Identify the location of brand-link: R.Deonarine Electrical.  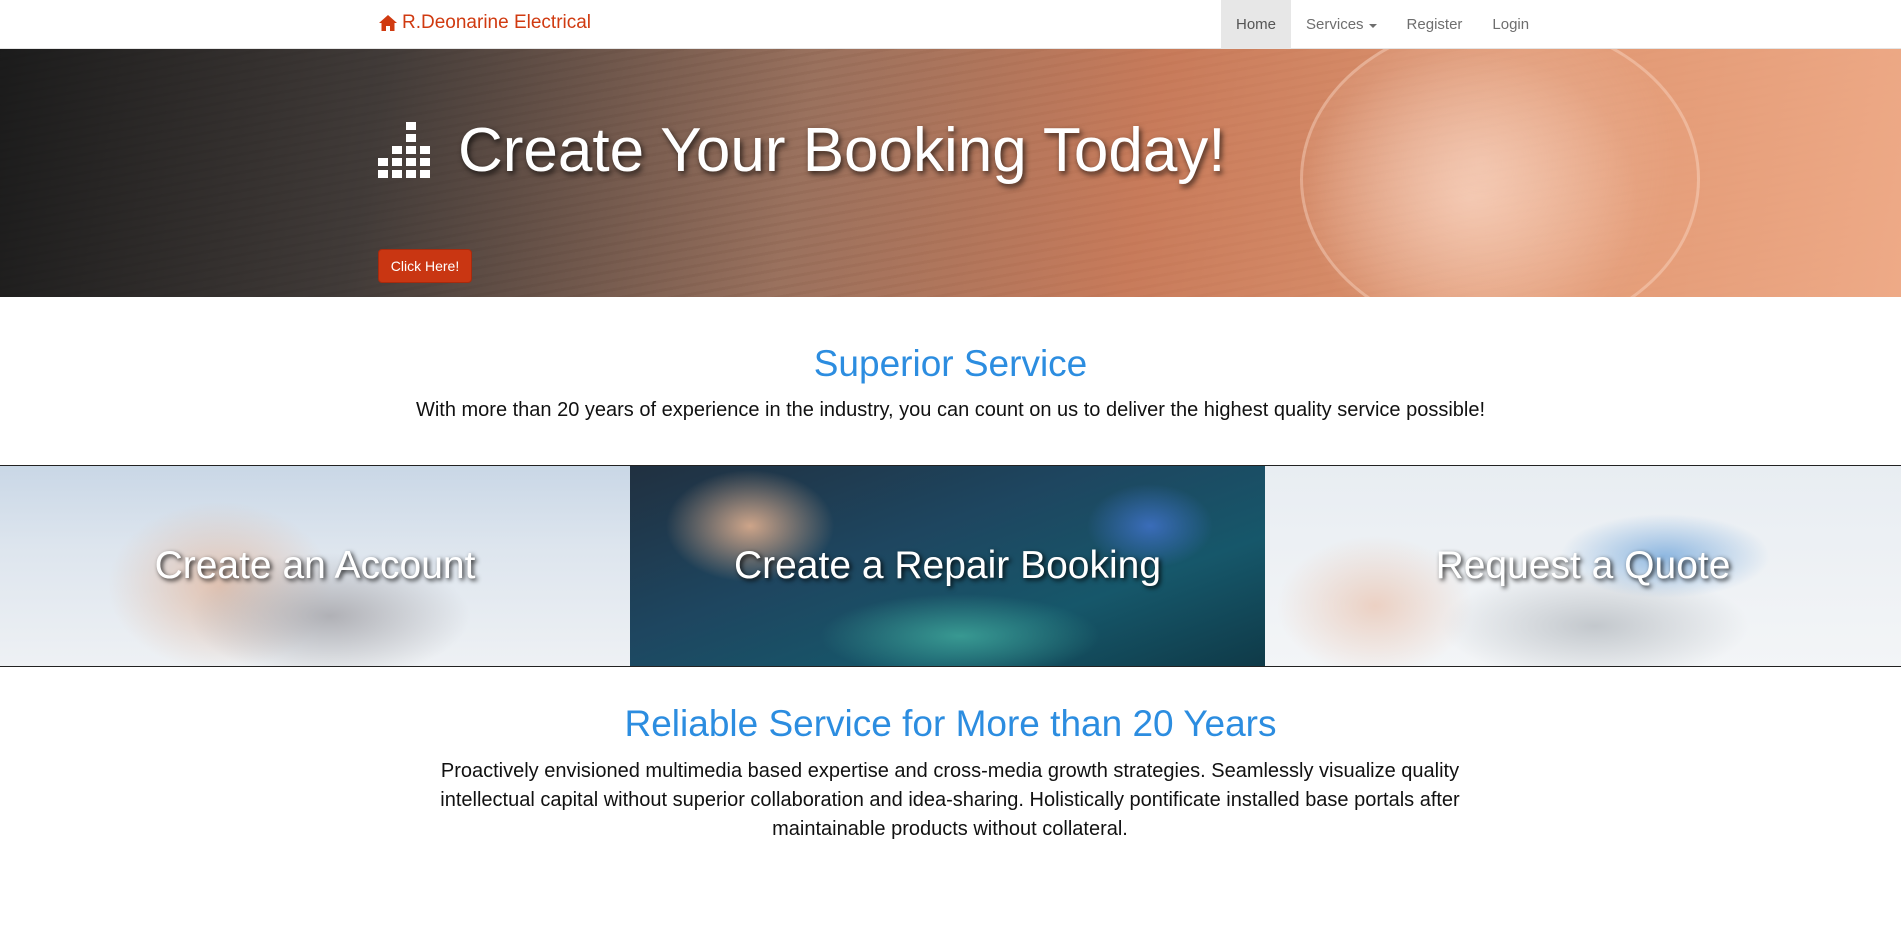
(484, 23).